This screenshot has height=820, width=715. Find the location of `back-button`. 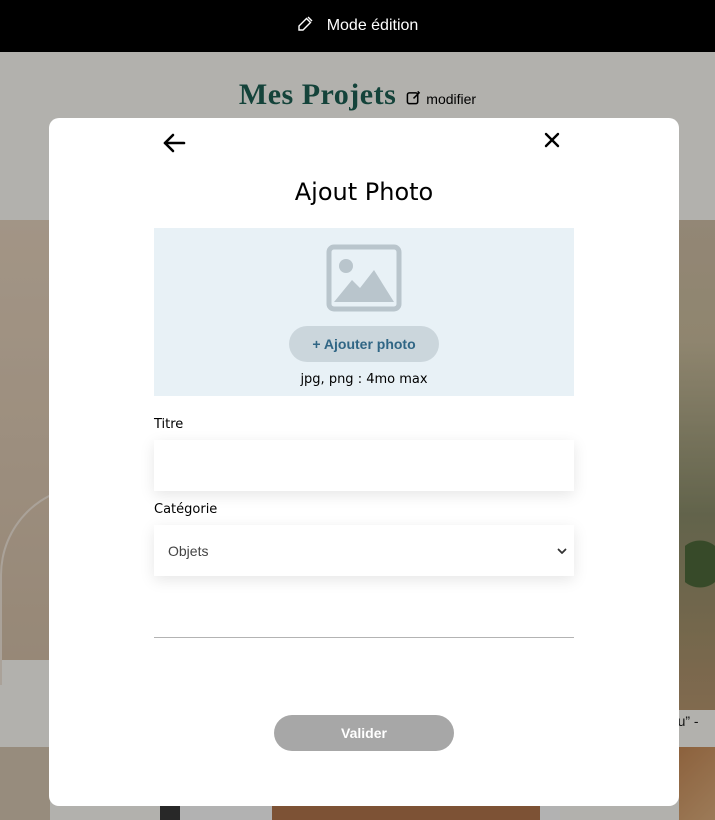

back-button is located at coordinates (174, 143).